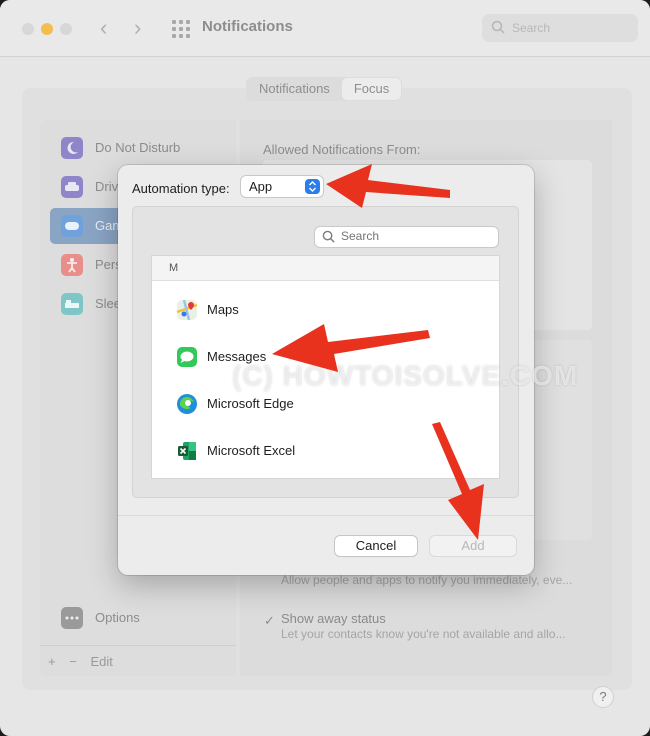 The width and height of the screenshot is (650, 736). I want to click on automation-type-label: Automation type:, so click(181, 188).